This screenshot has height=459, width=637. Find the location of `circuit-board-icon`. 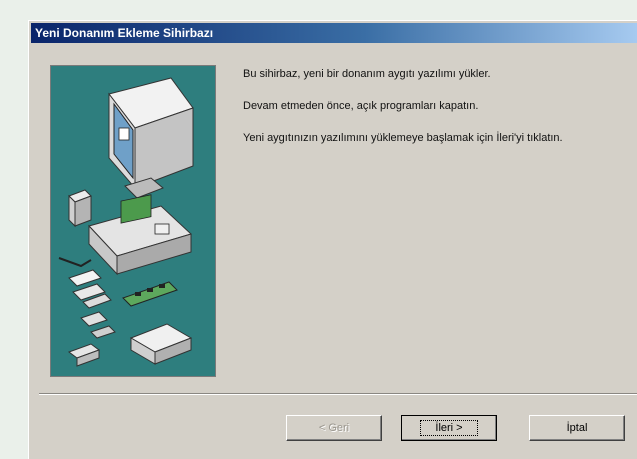

circuit-board-icon is located at coordinates (150, 294).